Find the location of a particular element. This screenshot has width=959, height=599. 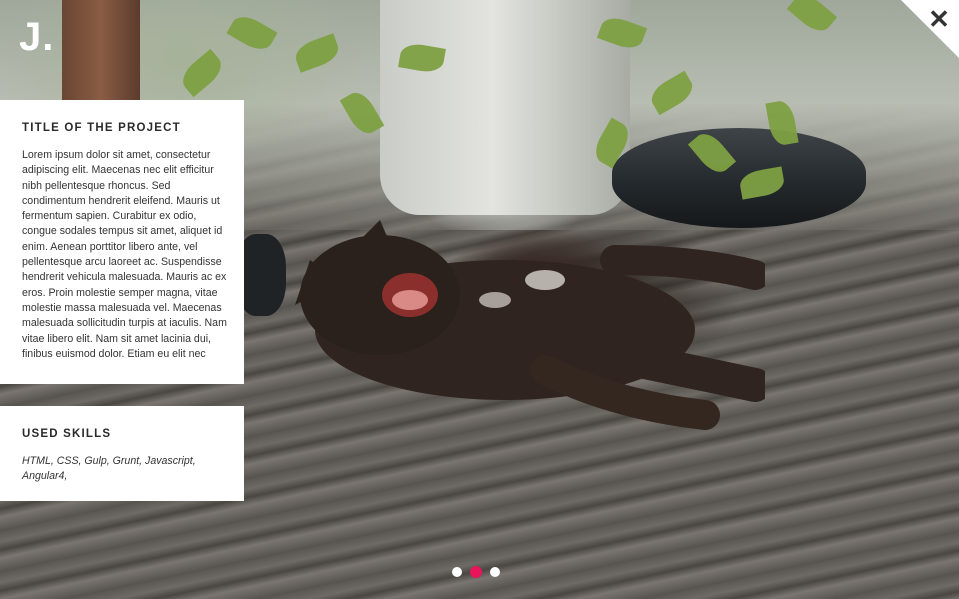

plant-pot is located at coordinates (505, 107).